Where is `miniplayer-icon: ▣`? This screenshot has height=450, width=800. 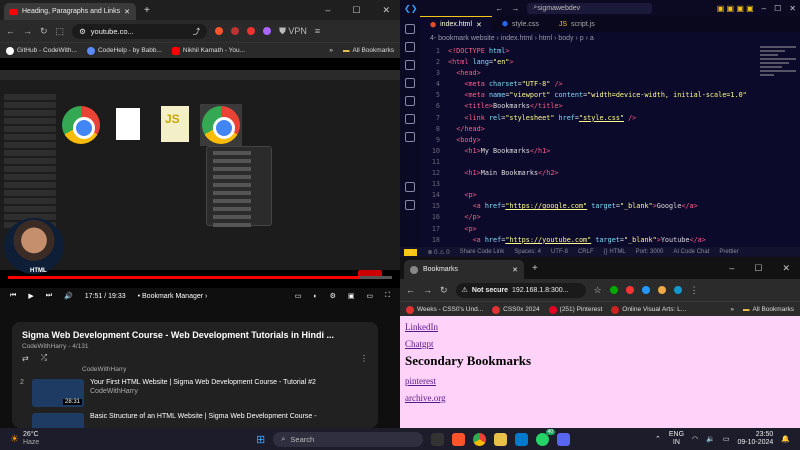 miniplayer-icon: ▣ is located at coordinates (351, 296).